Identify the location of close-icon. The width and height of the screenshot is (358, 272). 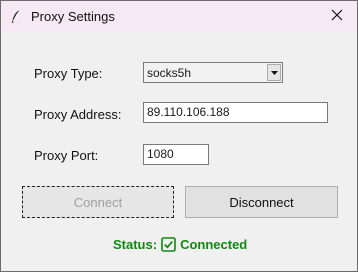
(337, 16).